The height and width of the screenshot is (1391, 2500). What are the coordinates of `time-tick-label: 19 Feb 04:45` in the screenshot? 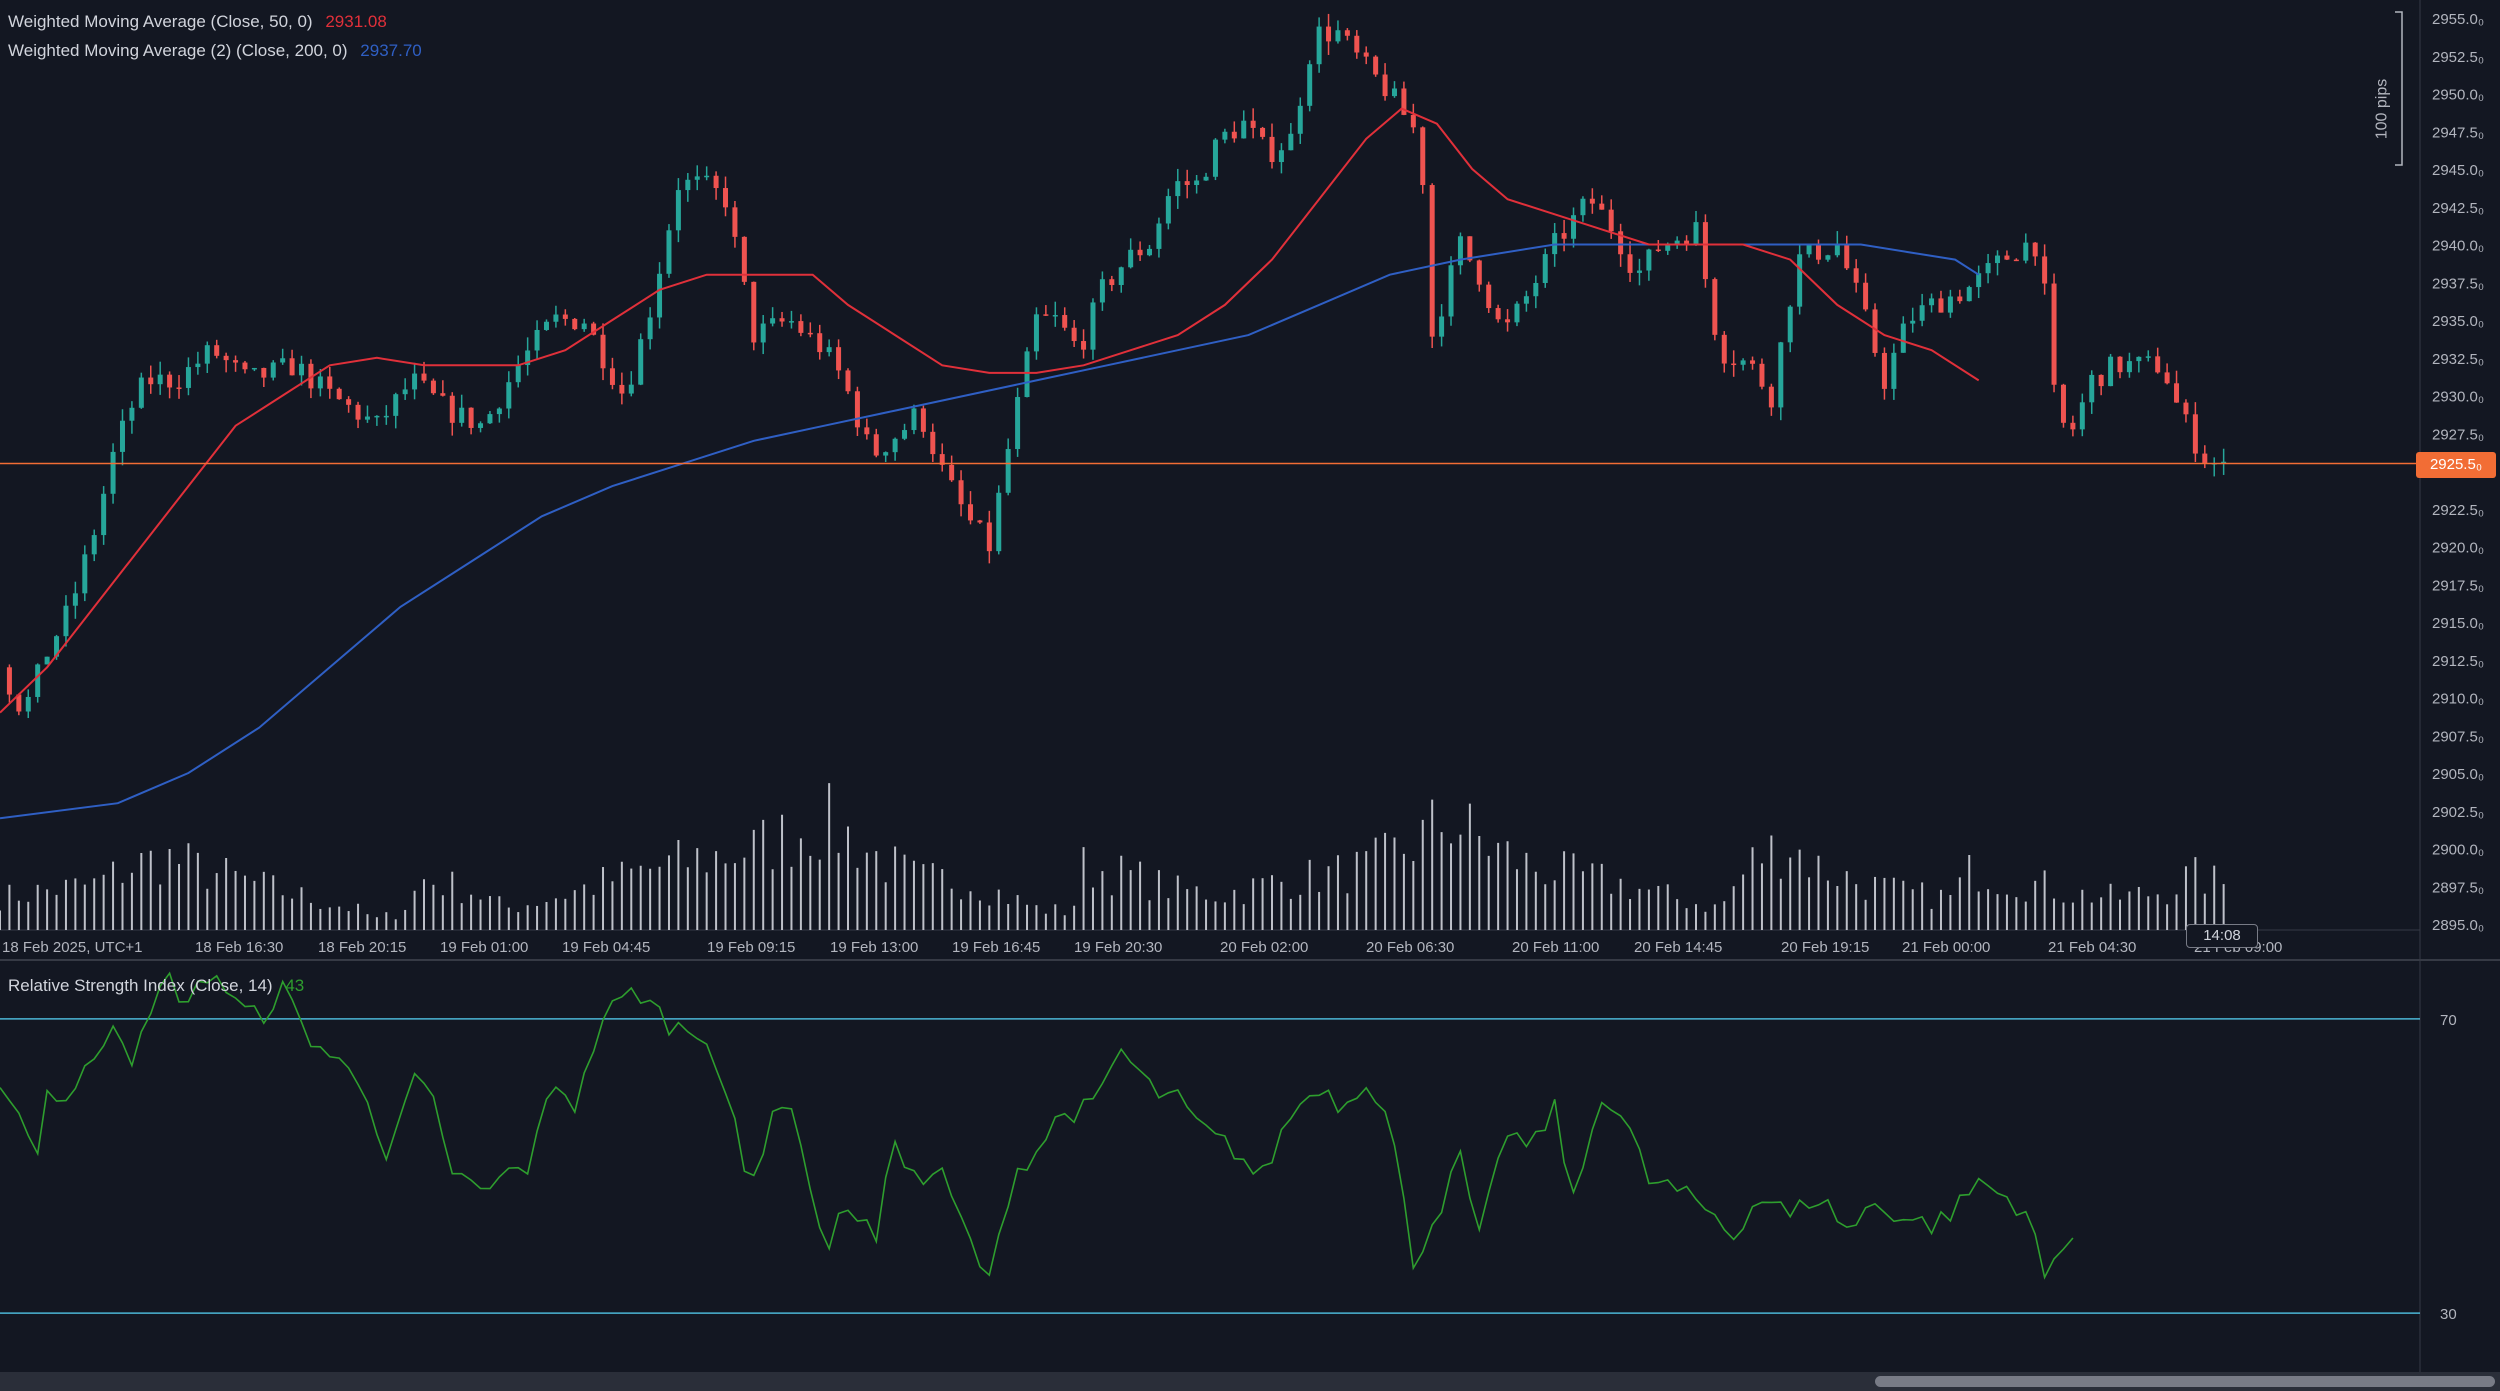 It's located at (606, 947).